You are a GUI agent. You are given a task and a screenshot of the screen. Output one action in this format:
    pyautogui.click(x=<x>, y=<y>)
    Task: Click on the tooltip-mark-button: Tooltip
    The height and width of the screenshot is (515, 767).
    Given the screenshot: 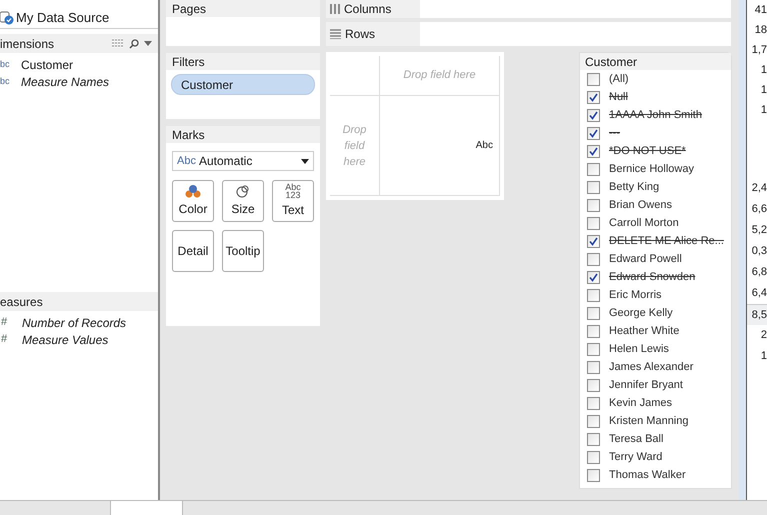 What is the action you would take?
    pyautogui.click(x=243, y=251)
    